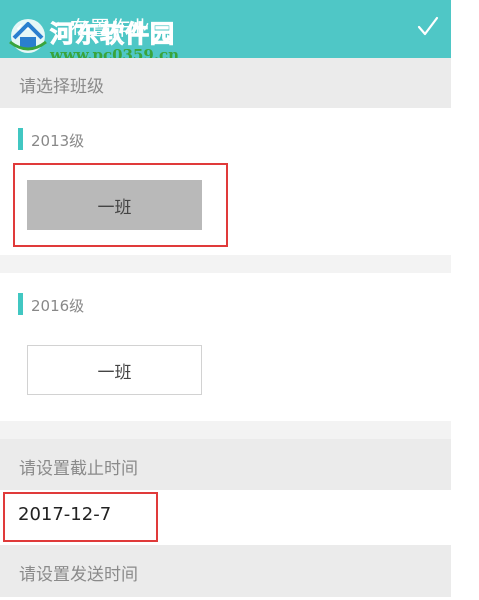  I want to click on highlight-box-class, so click(120, 205).